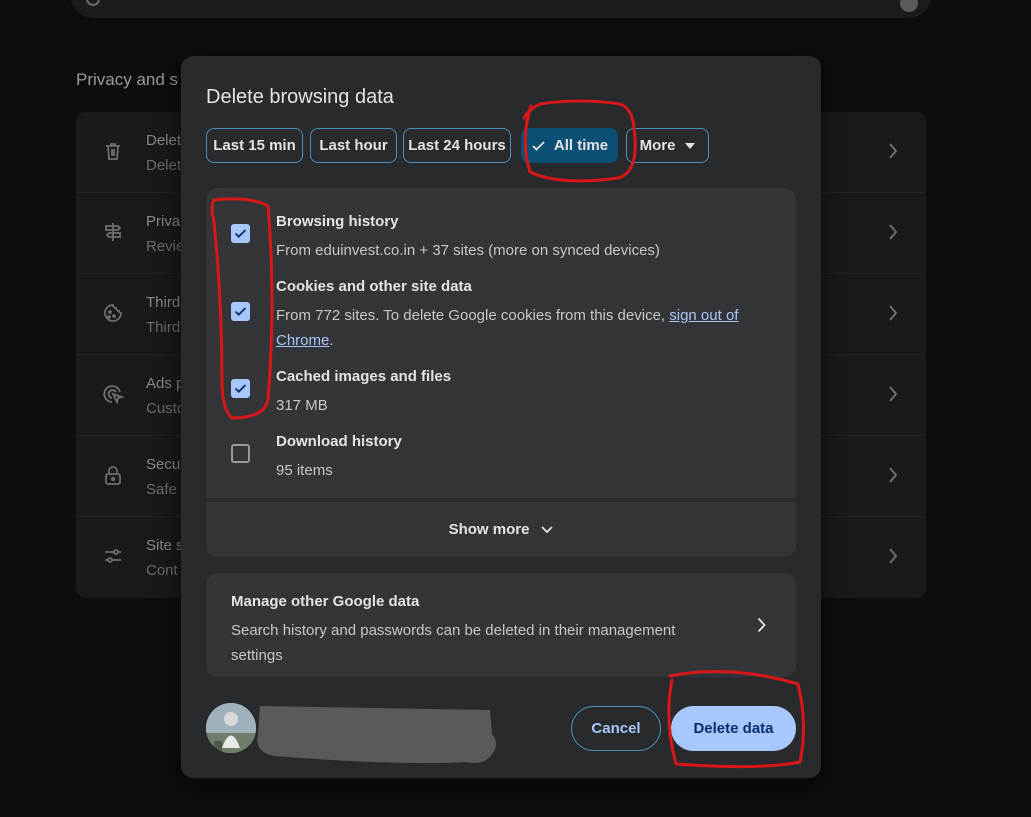  What do you see at coordinates (113, 232) in the screenshot?
I see `signpost-icon` at bounding box center [113, 232].